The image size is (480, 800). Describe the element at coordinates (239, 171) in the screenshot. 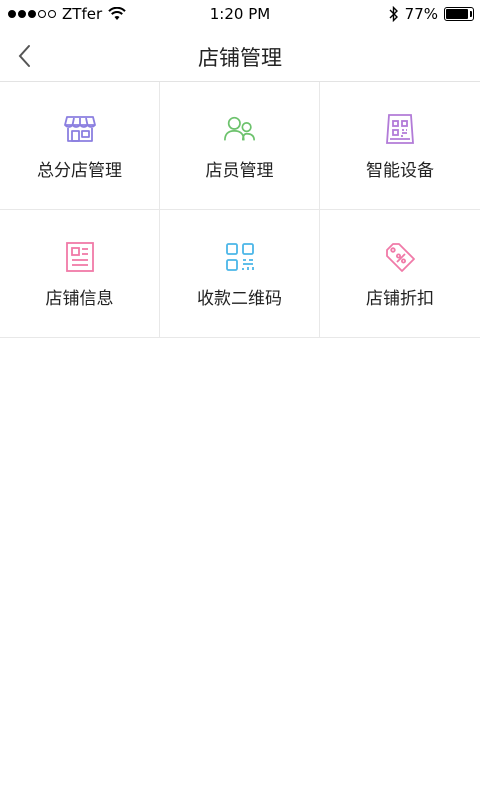

I see `grid-item-label: 店员管理` at that location.